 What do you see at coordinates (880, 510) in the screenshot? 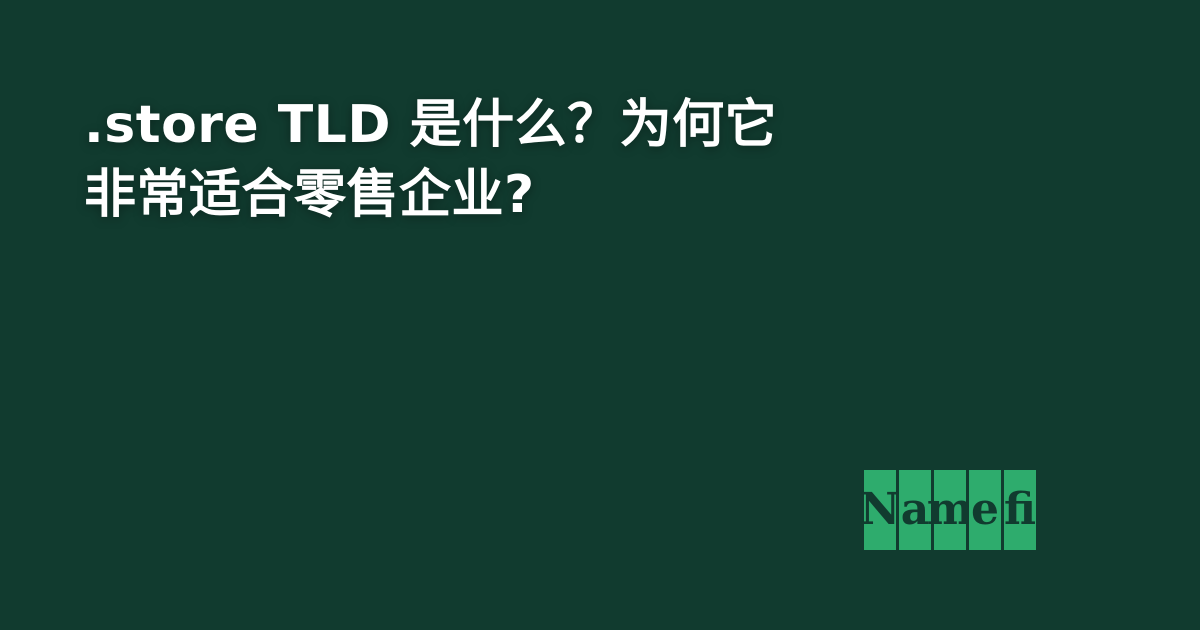
I see `logo-tile-n: N` at bounding box center [880, 510].